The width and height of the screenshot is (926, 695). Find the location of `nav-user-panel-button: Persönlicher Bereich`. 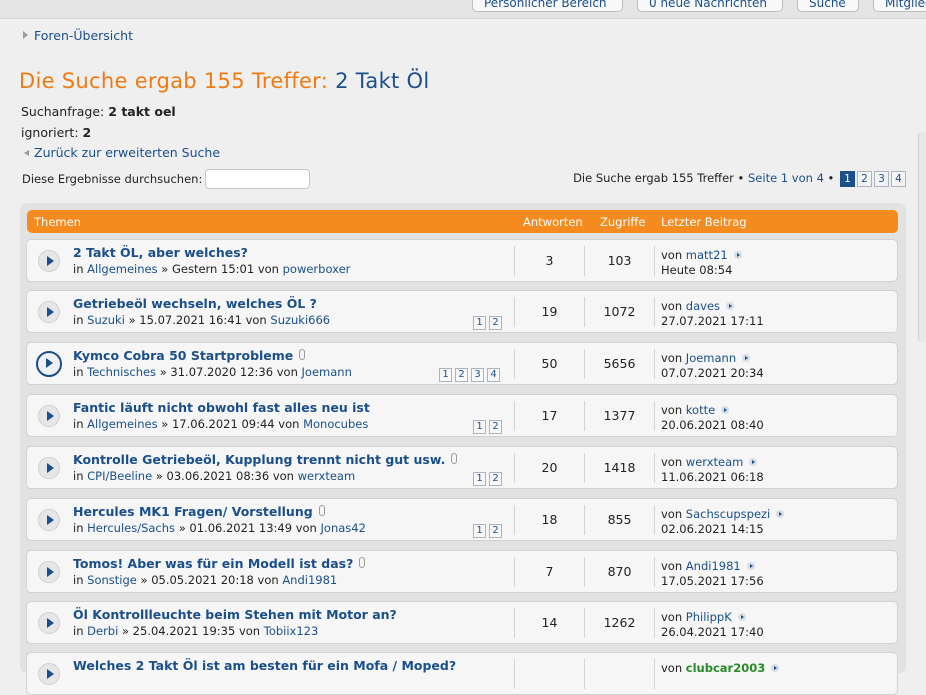

nav-user-panel-button: Persönlicher Bereich is located at coordinates (547, 6).